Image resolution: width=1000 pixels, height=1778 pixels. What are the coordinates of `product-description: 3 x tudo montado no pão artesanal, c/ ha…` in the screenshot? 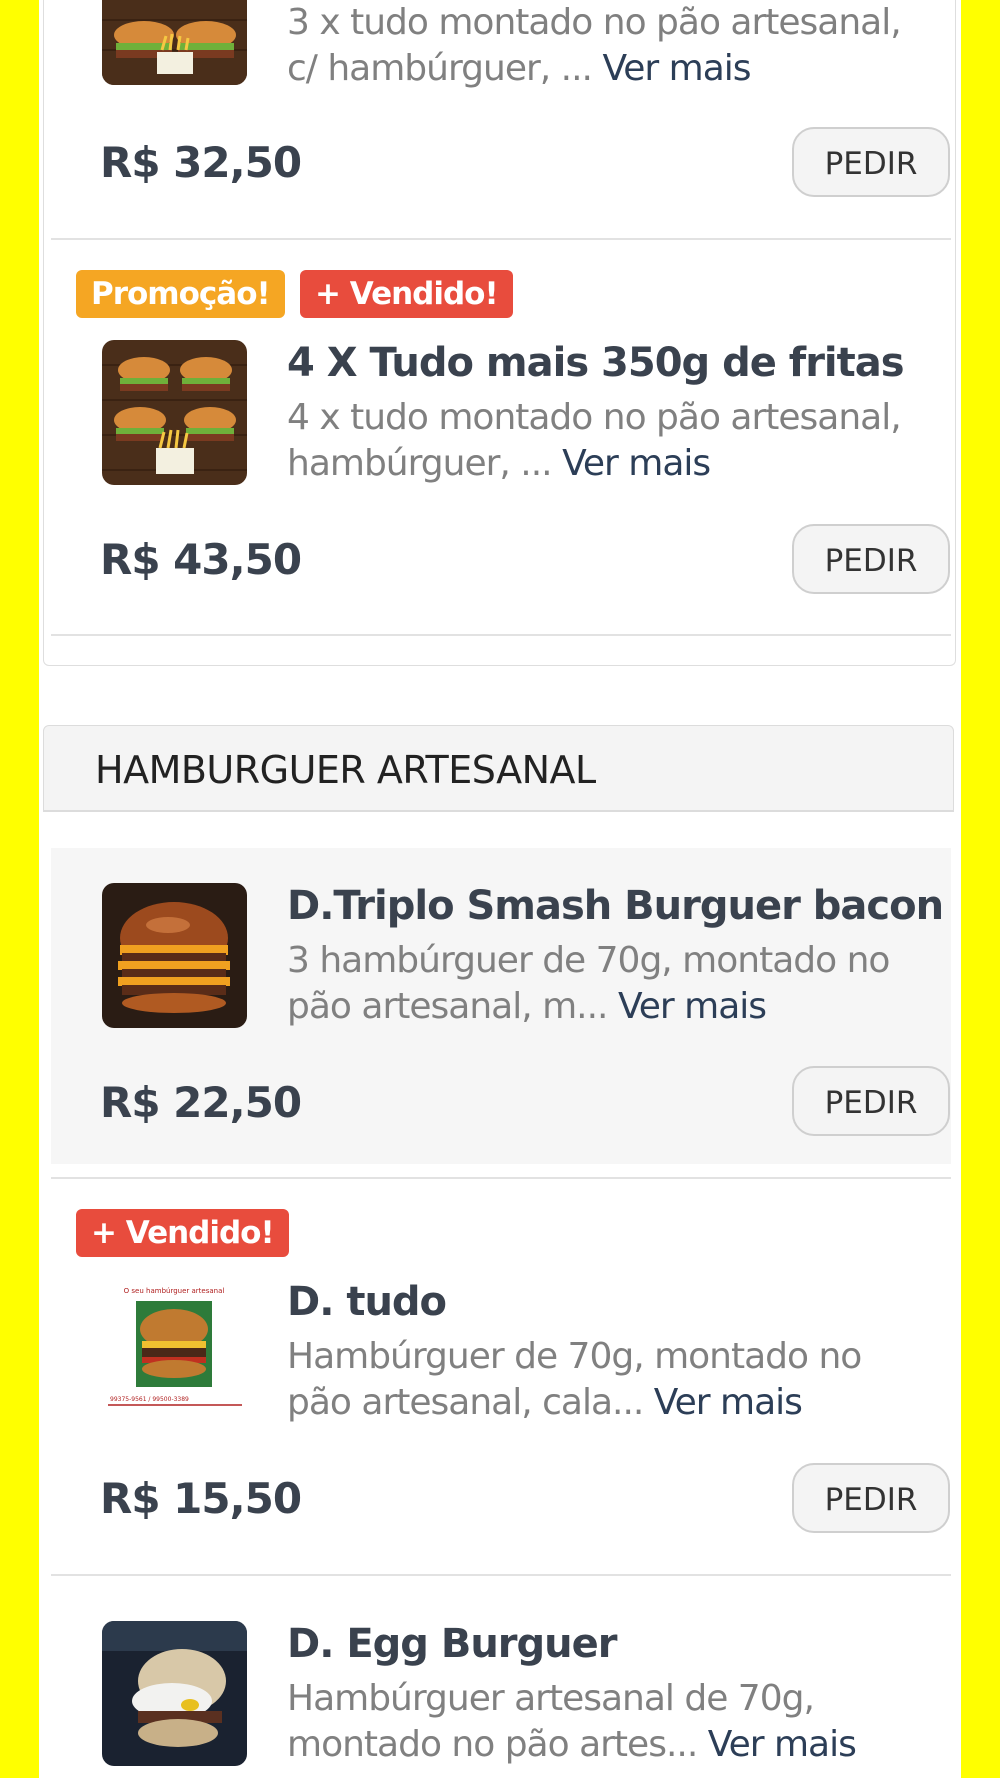 It's located at (607, 46).